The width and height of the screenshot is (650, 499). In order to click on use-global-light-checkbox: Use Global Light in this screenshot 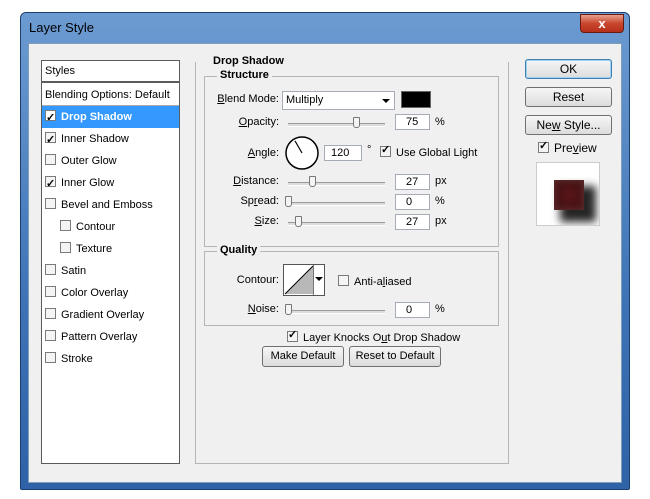, I will do `click(429, 151)`.